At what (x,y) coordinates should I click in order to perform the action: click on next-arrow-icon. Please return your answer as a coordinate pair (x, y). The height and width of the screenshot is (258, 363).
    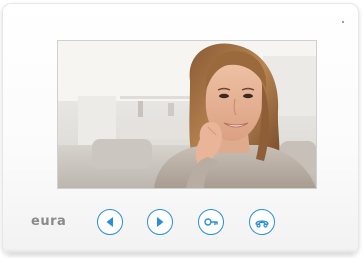
    Looking at the image, I should click on (160, 222).